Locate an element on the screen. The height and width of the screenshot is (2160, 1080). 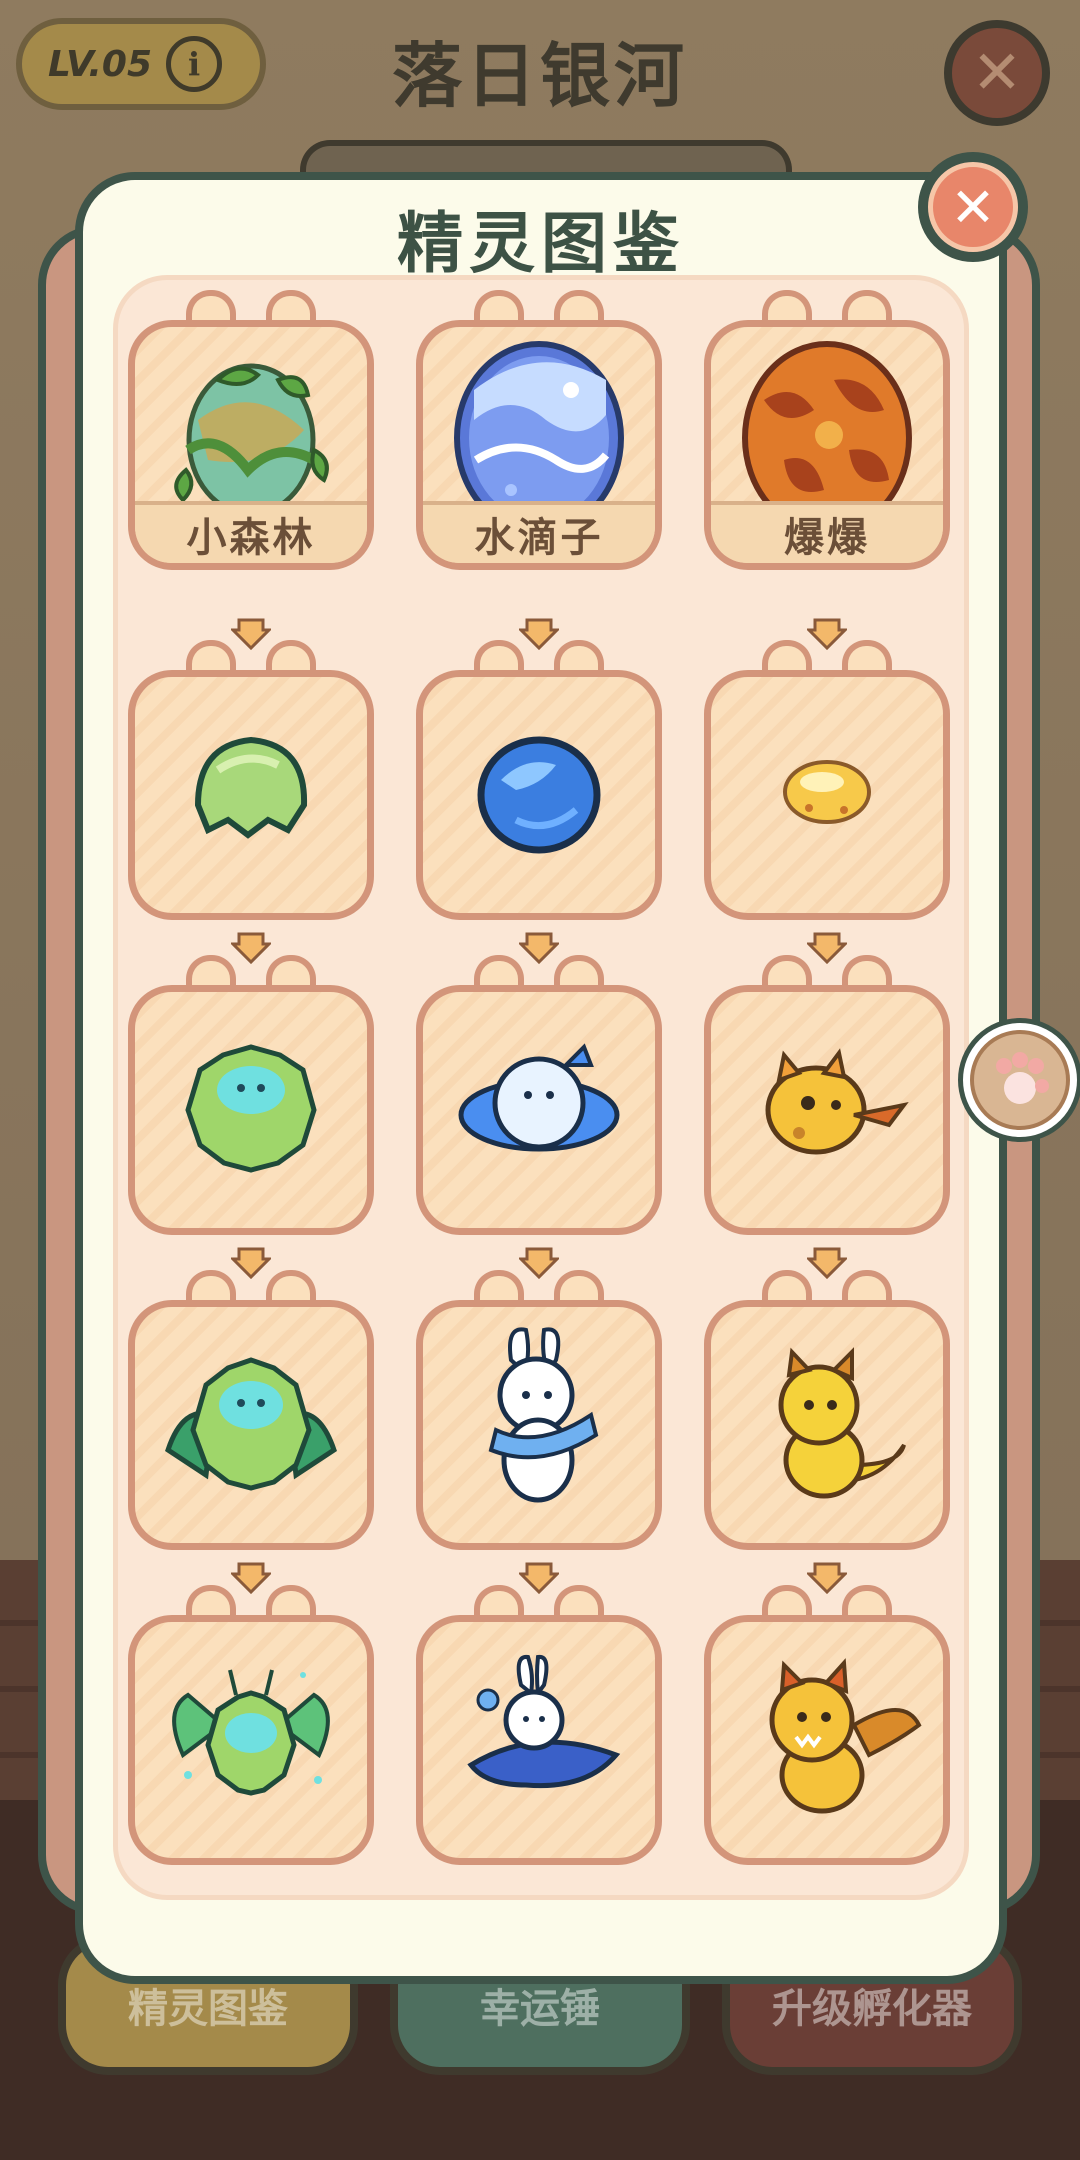
card-winged-dragon is located at coordinates (827, 1725).